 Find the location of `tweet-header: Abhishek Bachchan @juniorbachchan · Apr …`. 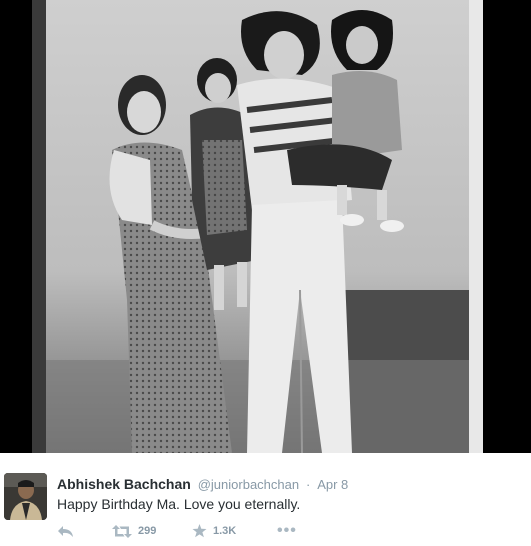

tweet-header: Abhishek Bachchan @juniorbachchan · Apr … is located at coordinates (202, 484).